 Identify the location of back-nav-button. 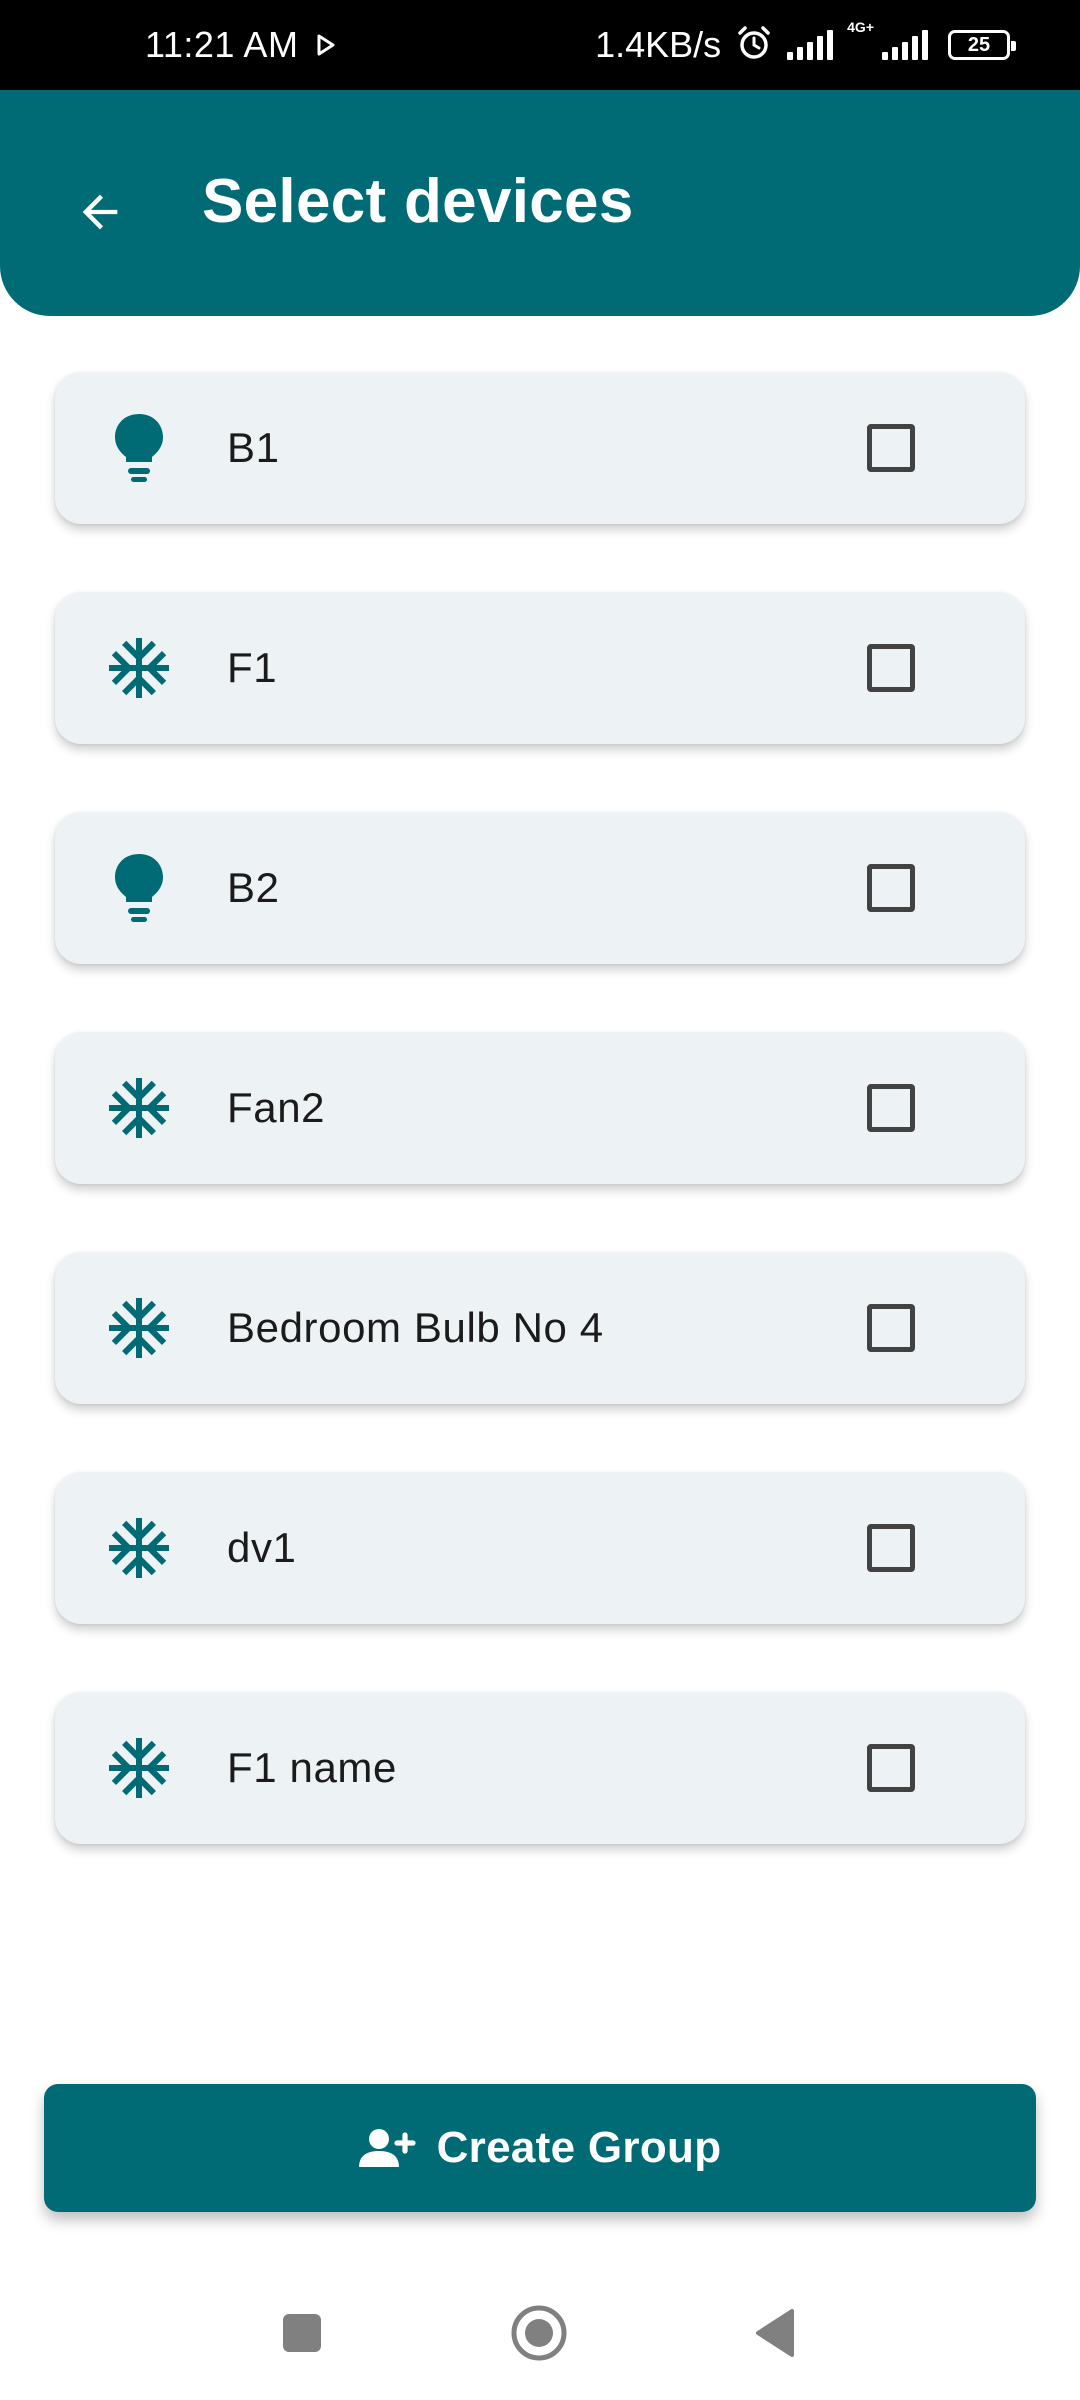
(775, 2333).